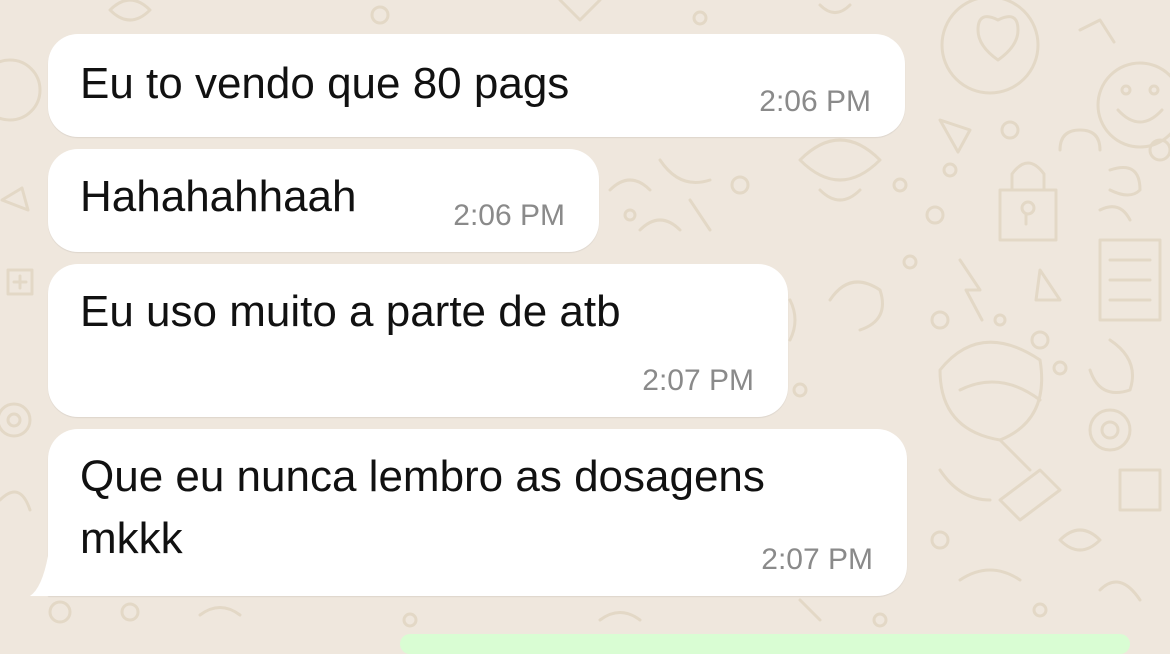  What do you see at coordinates (422, 507) in the screenshot?
I see `message-text: Que eu nunca lembro as dosagens mkkk` at bounding box center [422, 507].